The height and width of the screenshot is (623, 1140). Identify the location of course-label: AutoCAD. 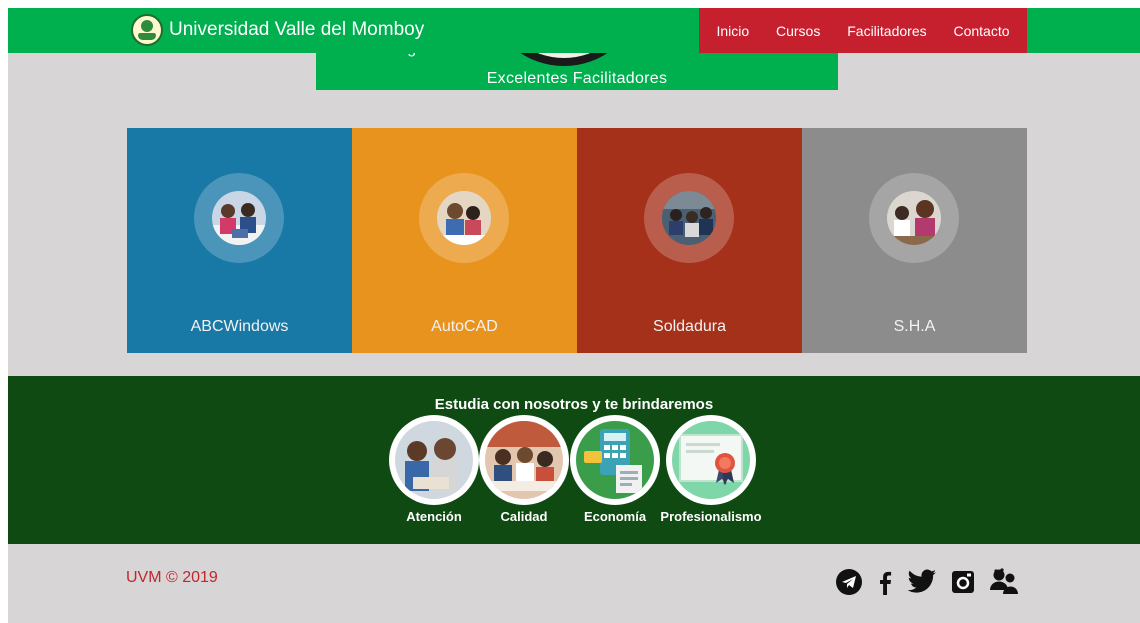
(464, 326).